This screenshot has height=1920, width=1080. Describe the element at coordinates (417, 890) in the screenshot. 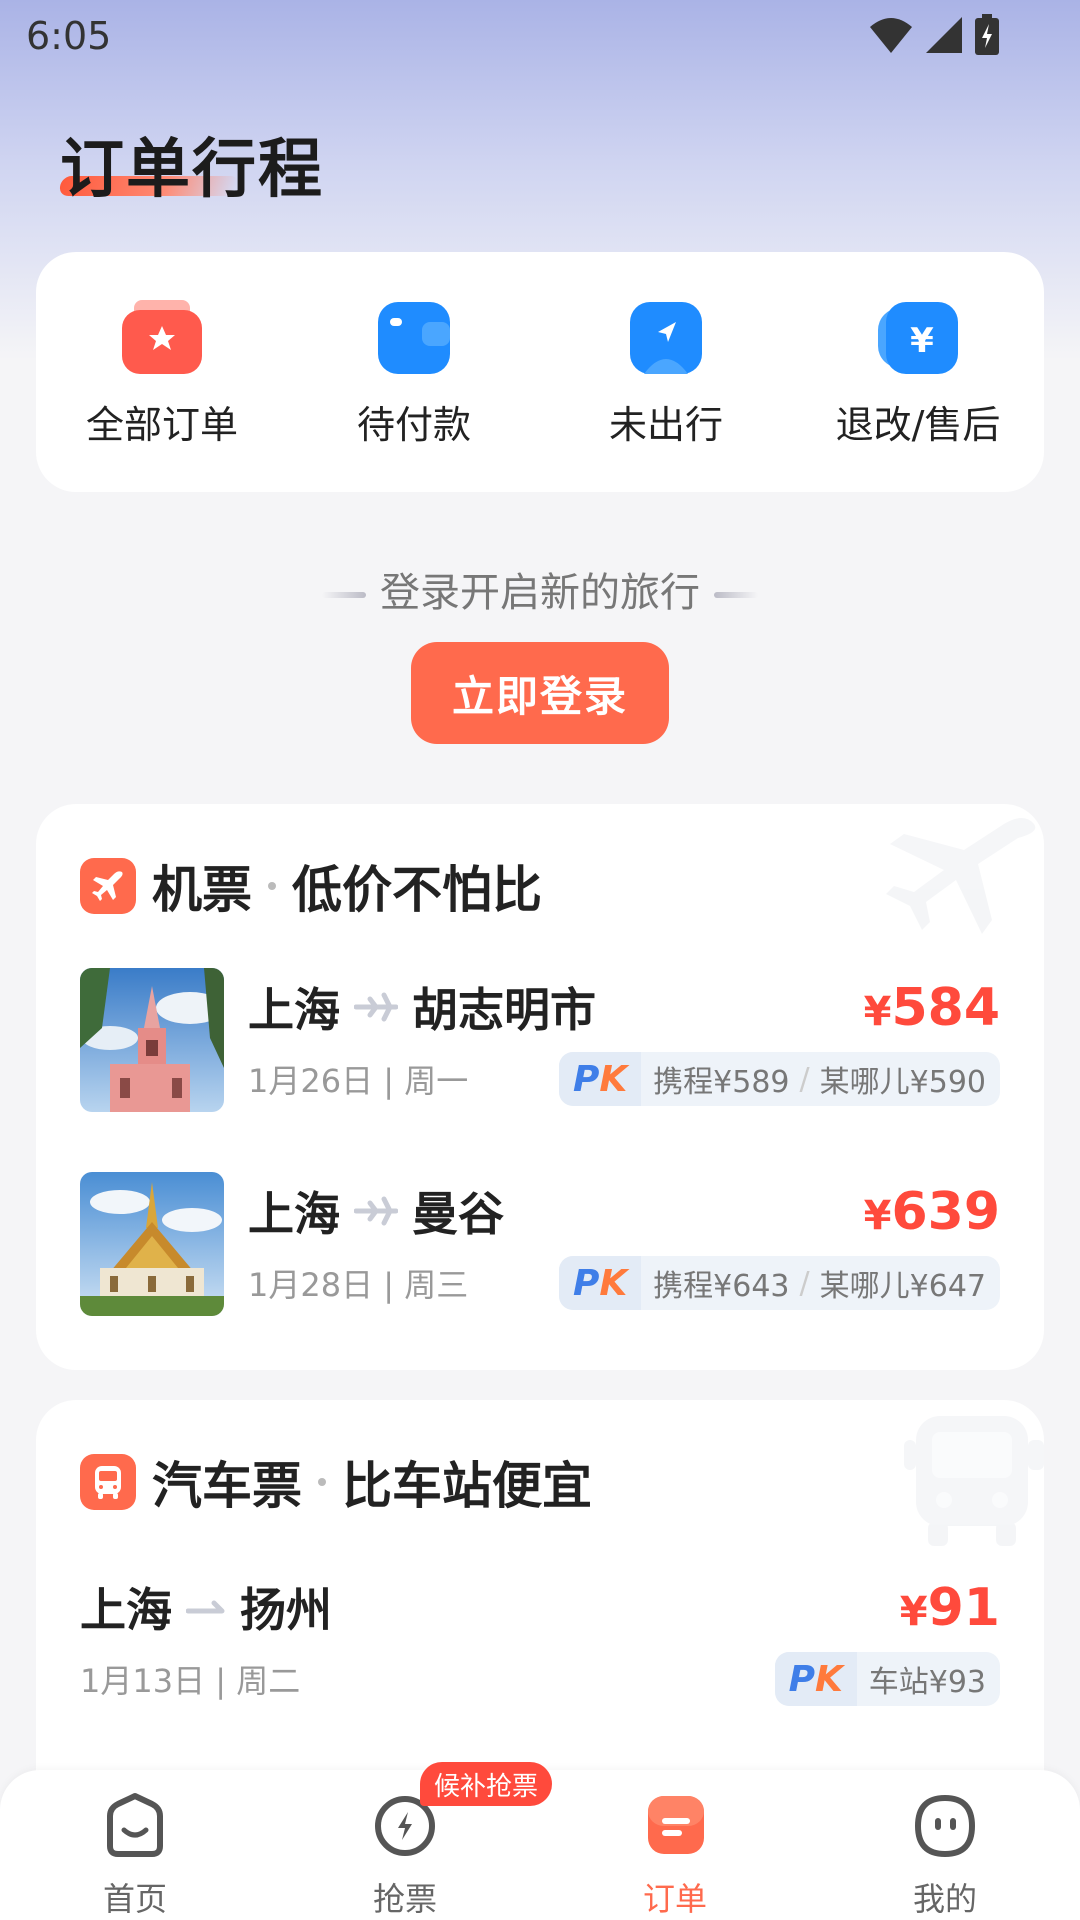

I see `flight-section-subtitle: 低价不怕比` at that location.